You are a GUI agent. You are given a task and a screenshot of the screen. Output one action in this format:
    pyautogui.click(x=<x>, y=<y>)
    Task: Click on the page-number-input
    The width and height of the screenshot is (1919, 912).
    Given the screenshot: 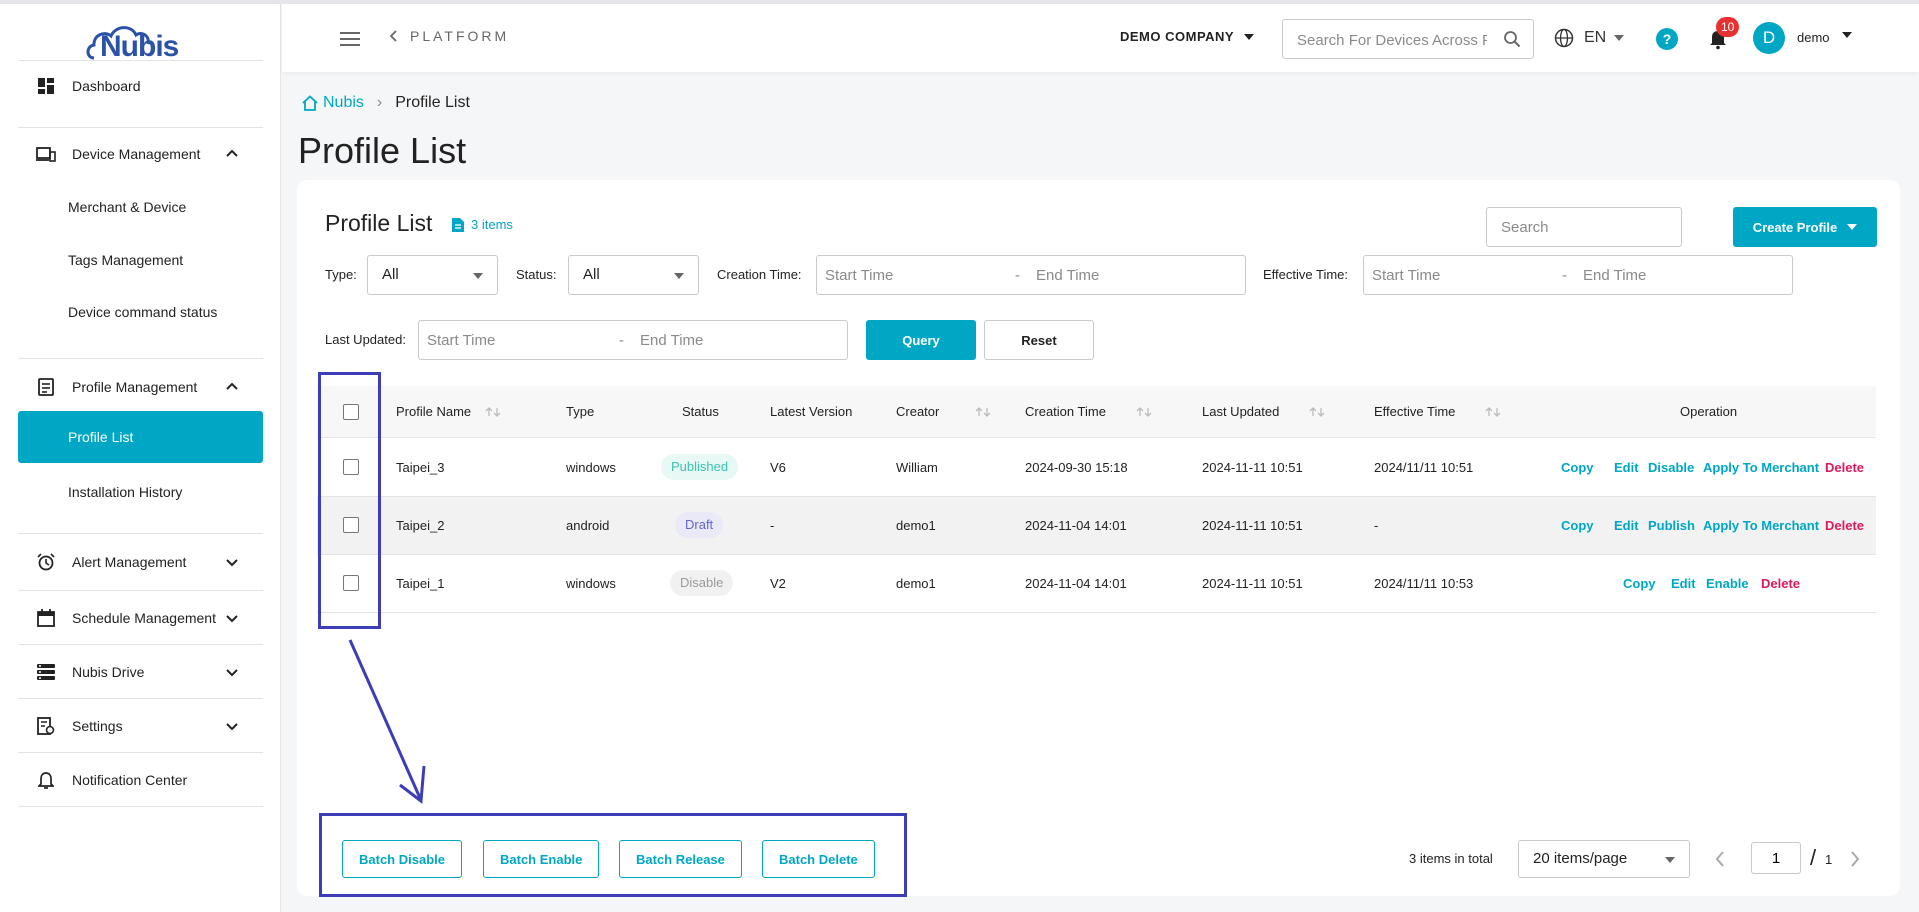 What is the action you would take?
    pyautogui.click(x=1776, y=858)
    